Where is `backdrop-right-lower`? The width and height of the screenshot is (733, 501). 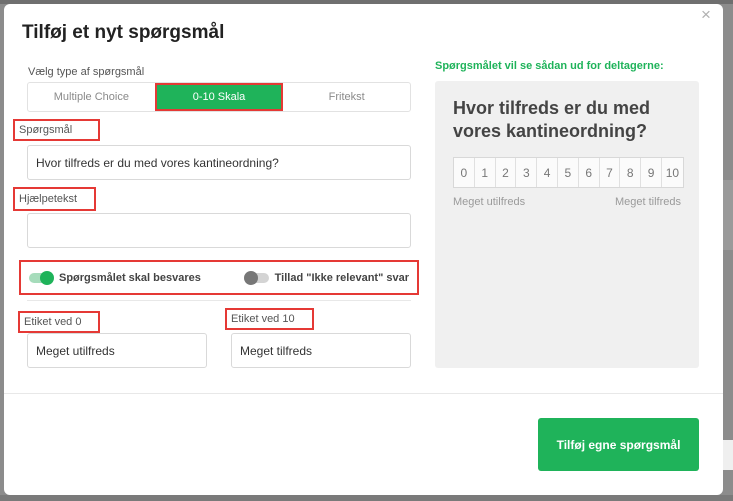 backdrop-right-lower is located at coordinates (728, 455).